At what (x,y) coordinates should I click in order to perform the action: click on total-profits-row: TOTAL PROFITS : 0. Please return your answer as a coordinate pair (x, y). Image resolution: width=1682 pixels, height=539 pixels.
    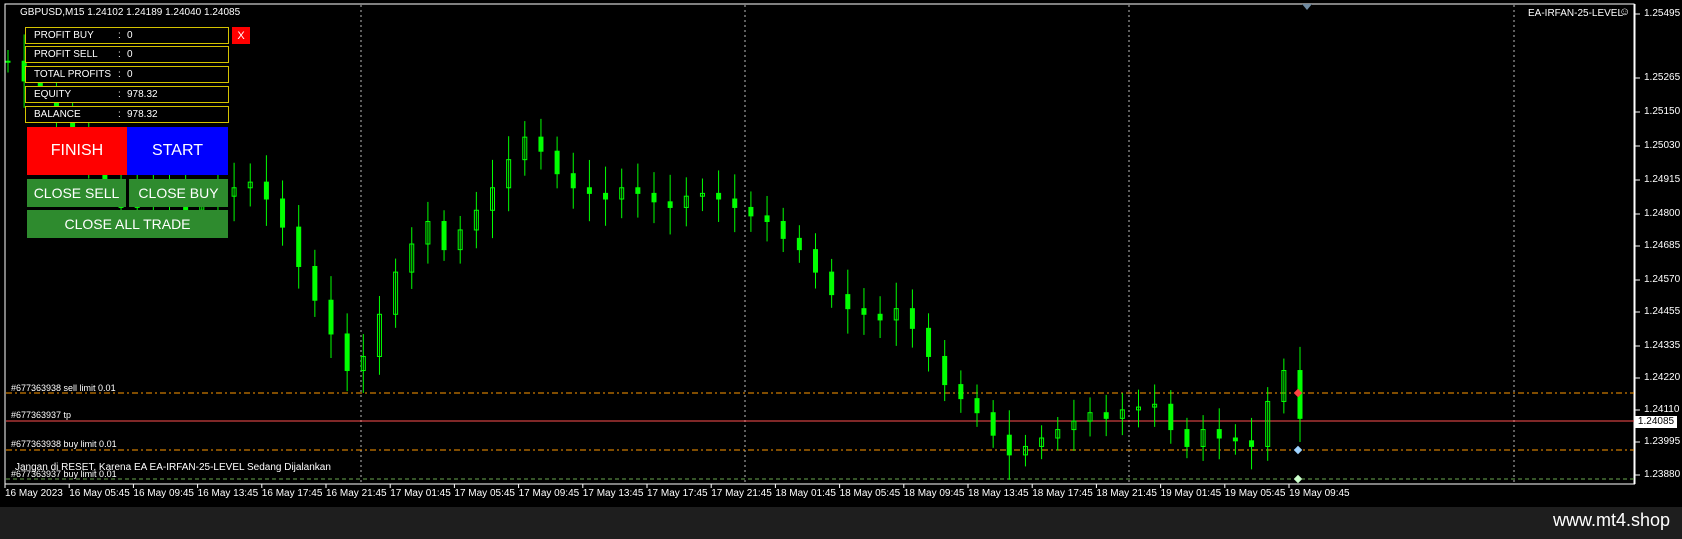
    Looking at the image, I should click on (127, 74).